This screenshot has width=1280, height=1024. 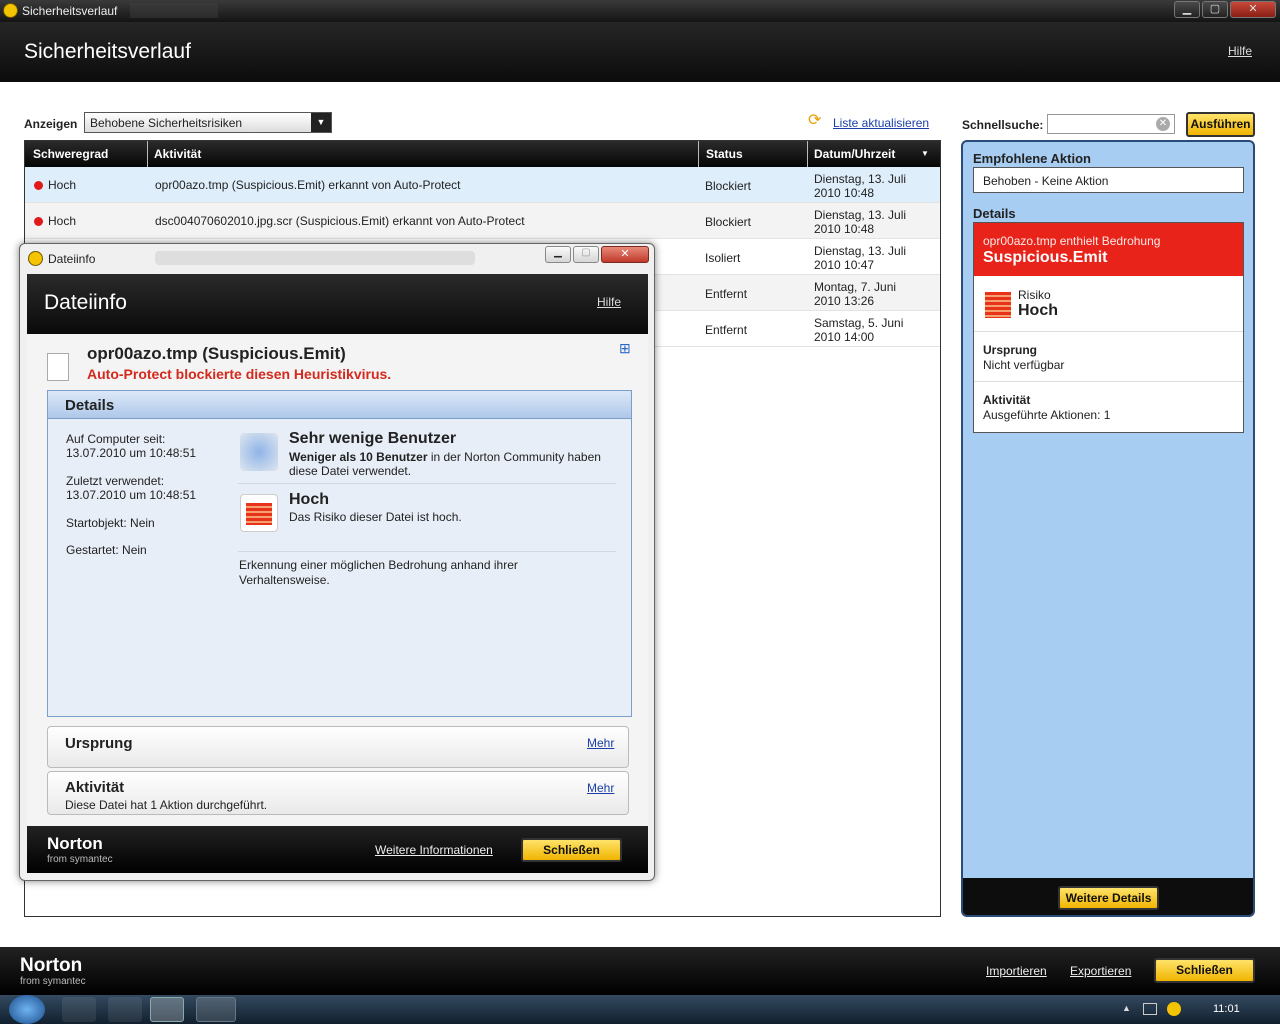 What do you see at coordinates (609, 302) in the screenshot?
I see `dialog-help-link: Hilfe` at bounding box center [609, 302].